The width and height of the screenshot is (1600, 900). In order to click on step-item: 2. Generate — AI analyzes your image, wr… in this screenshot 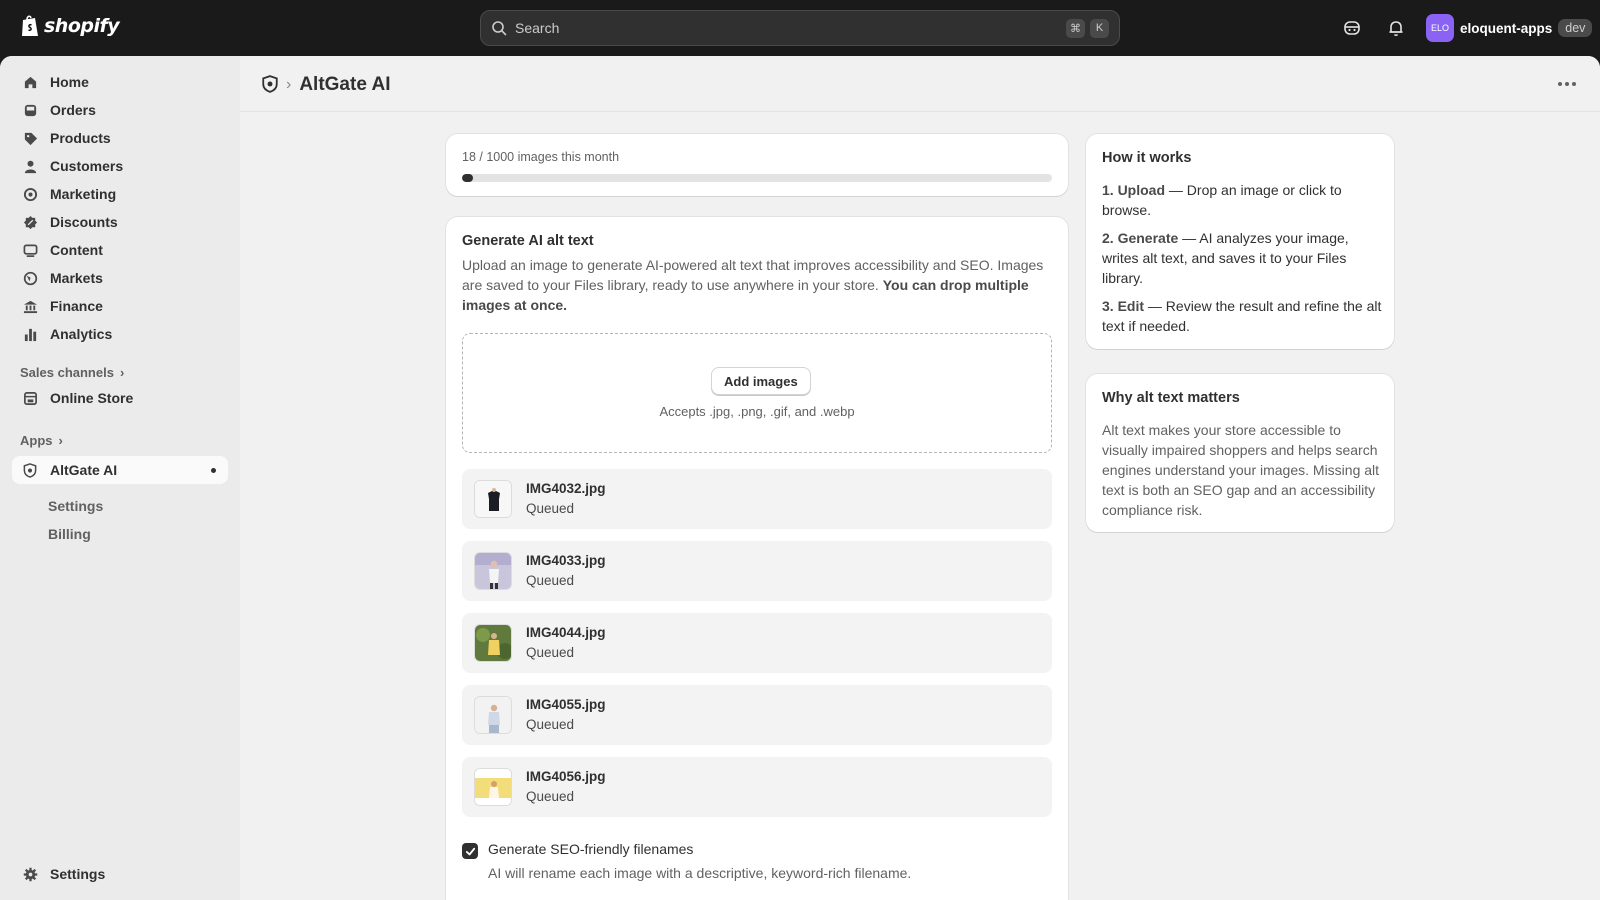, I will do `click(1242, 258)`.